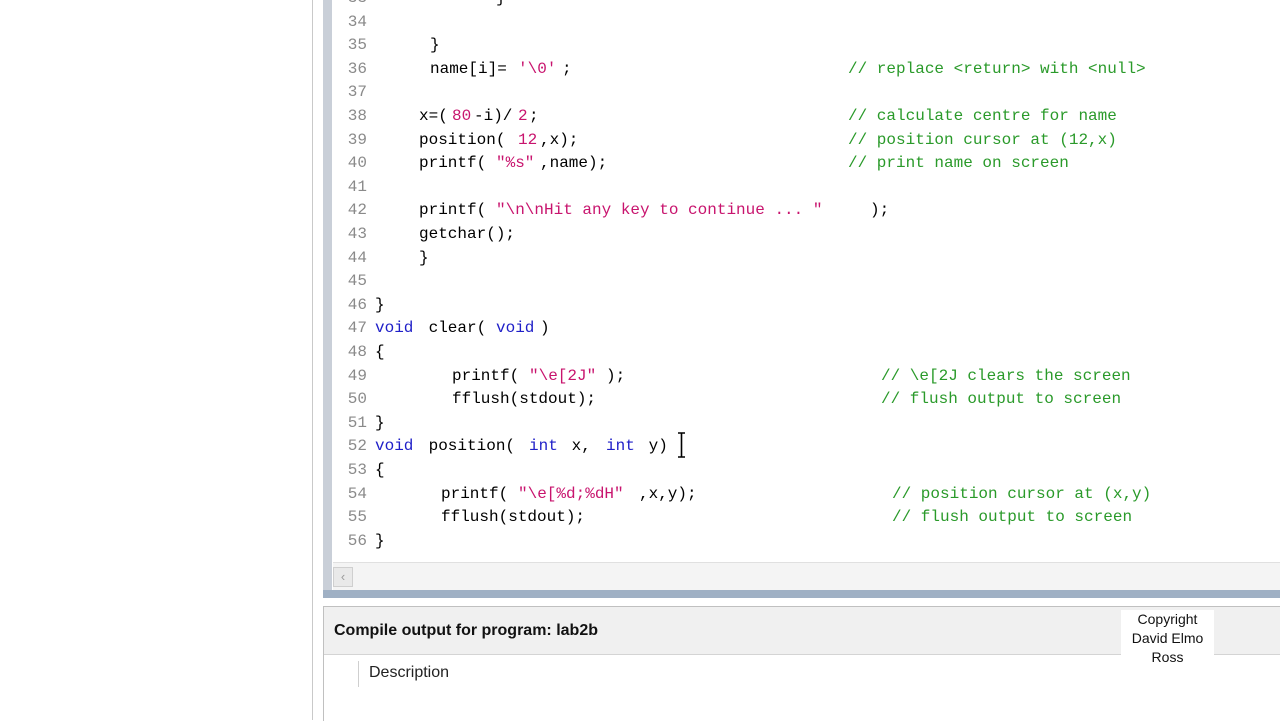 Image resolution: width=1280 pixels, height=721 pixels. Describe the element at coordinates (806, 576) in the screenshot. I see `horizontal-scrollbar: ‹` at that location.